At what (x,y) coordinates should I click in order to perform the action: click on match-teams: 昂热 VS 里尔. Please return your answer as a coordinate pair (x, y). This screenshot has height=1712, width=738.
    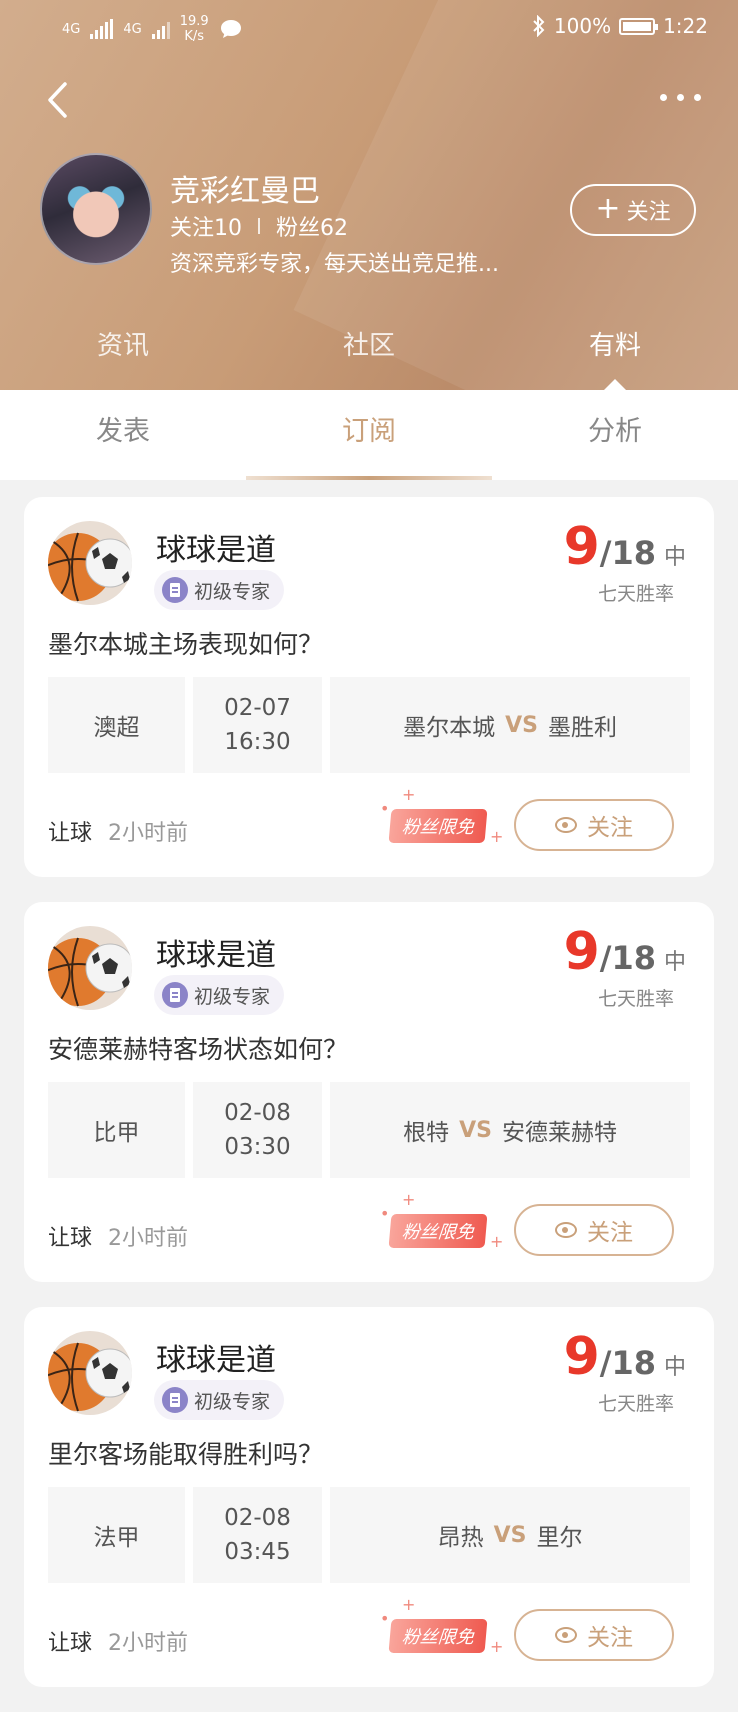
    Looking at the image, I should click on (510, 1535).